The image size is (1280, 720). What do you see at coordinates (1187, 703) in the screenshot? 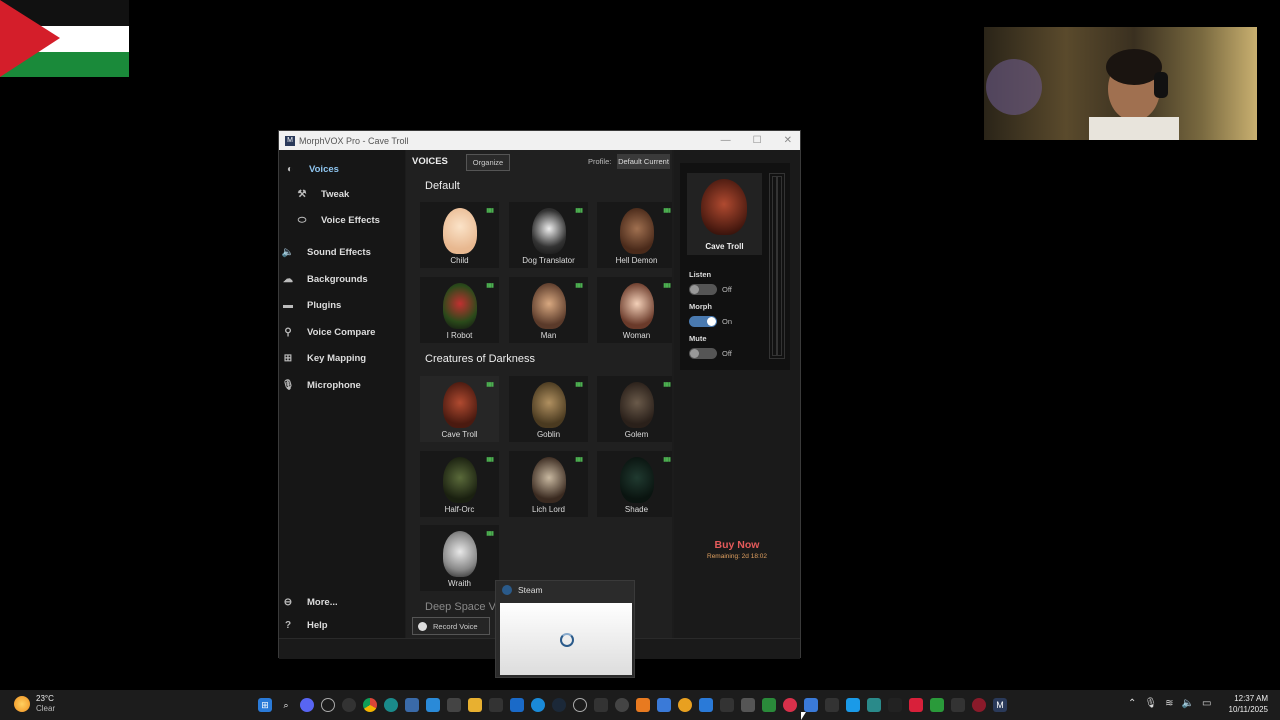
I see `volume-icon: 🔈` at bounding box center [1187, 703].